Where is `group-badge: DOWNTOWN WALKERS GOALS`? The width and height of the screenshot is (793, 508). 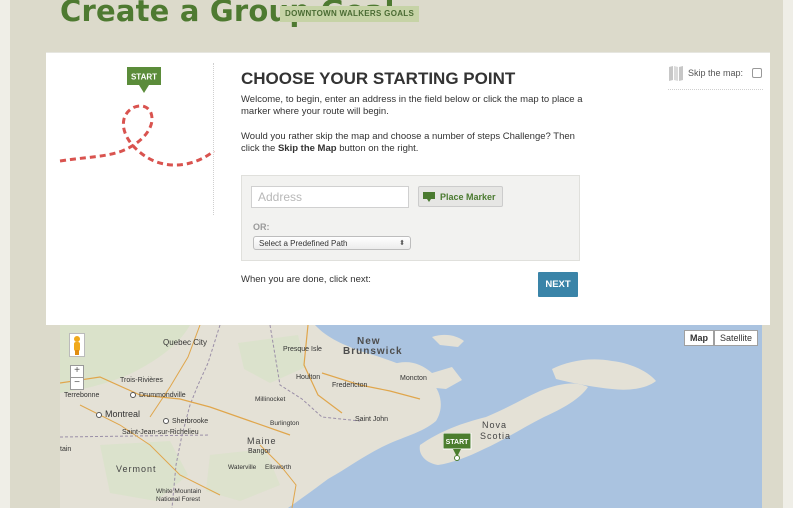
group-badge: DOWNTOWN WALKERS GOALS is located at coordinates (350, 14).